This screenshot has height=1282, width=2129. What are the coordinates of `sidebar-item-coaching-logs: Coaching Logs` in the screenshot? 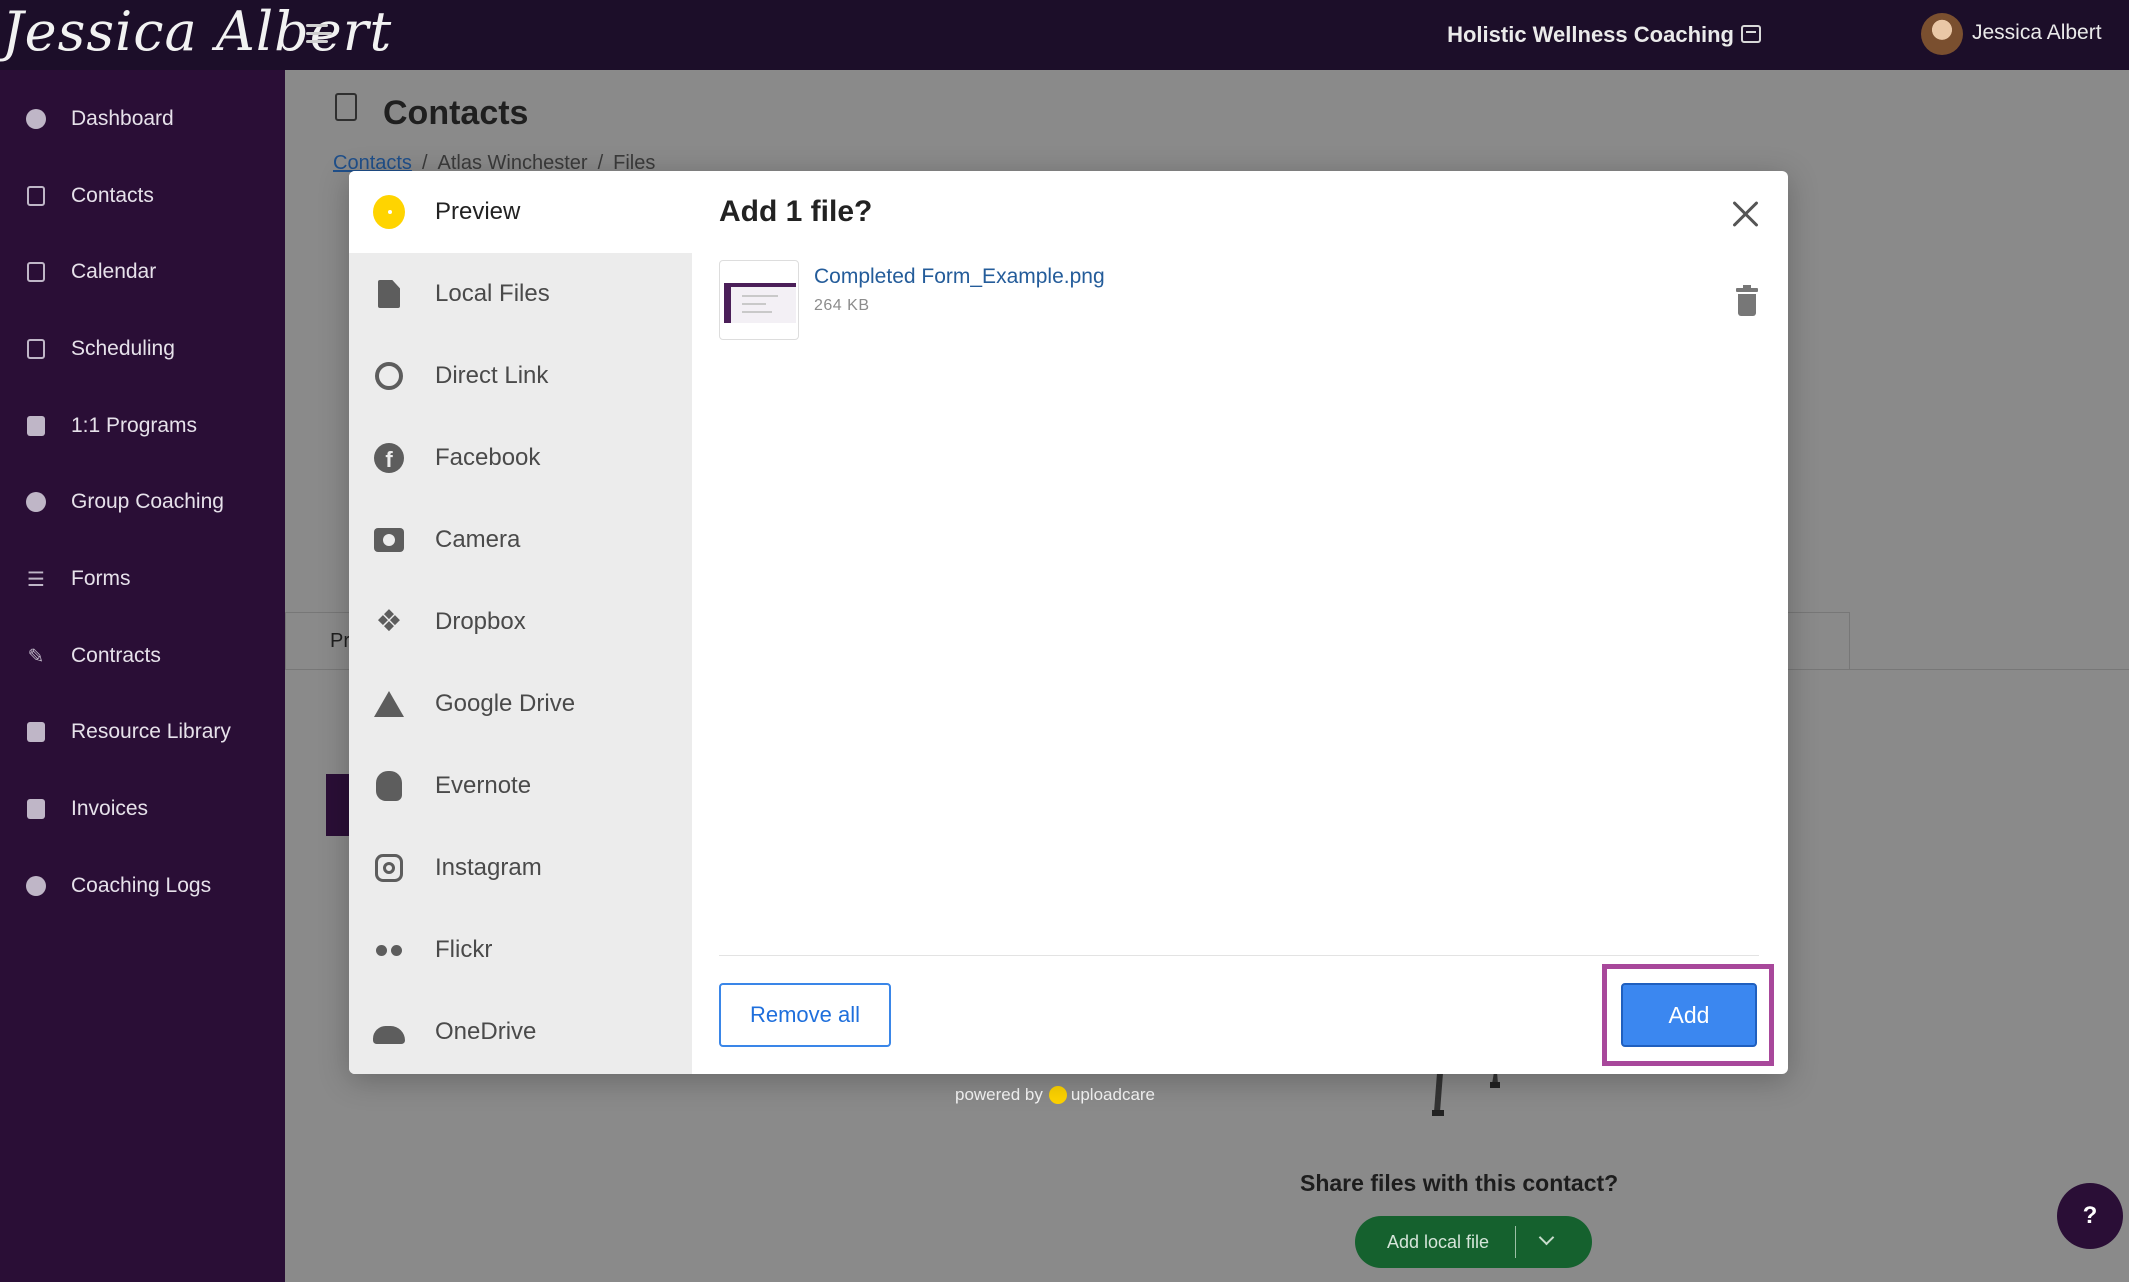 It's located at (142, 886).